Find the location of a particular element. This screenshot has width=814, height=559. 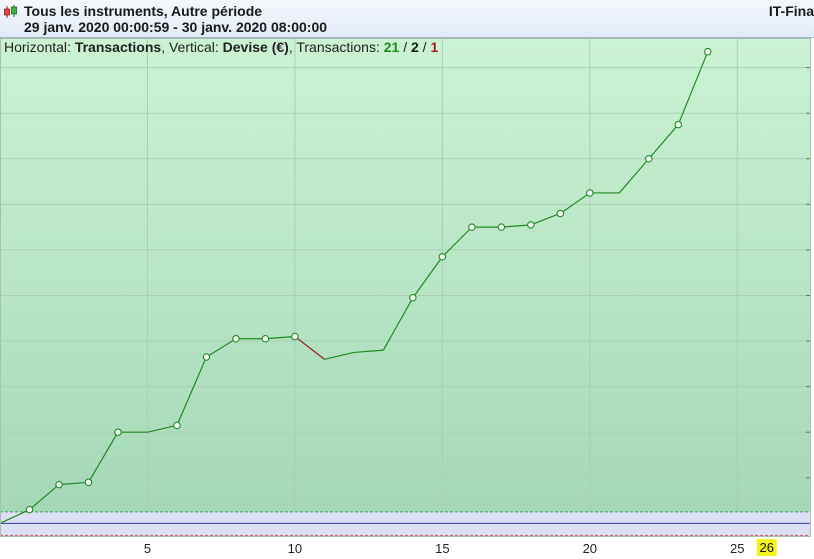

current-position-marker: 26 is located at coordinates (766, 547).